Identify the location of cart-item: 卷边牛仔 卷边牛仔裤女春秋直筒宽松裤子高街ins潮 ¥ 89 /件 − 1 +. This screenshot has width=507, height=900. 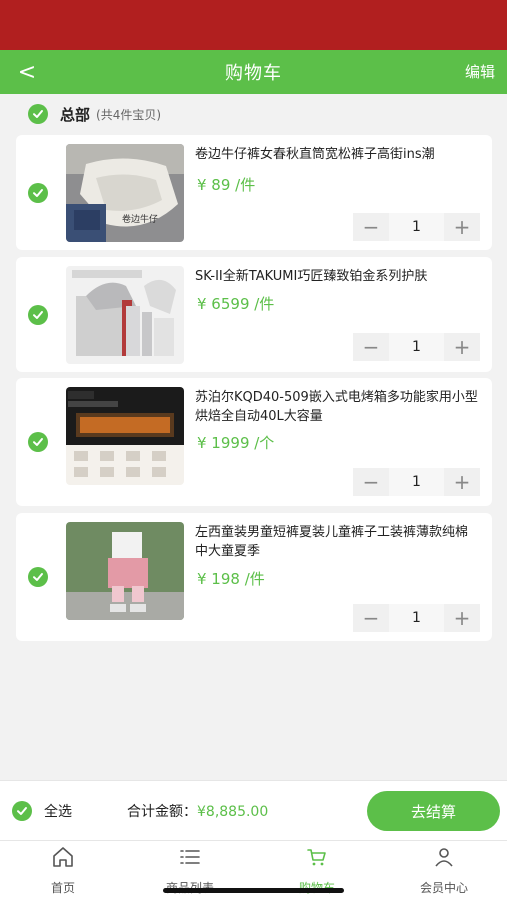
(254, 192).